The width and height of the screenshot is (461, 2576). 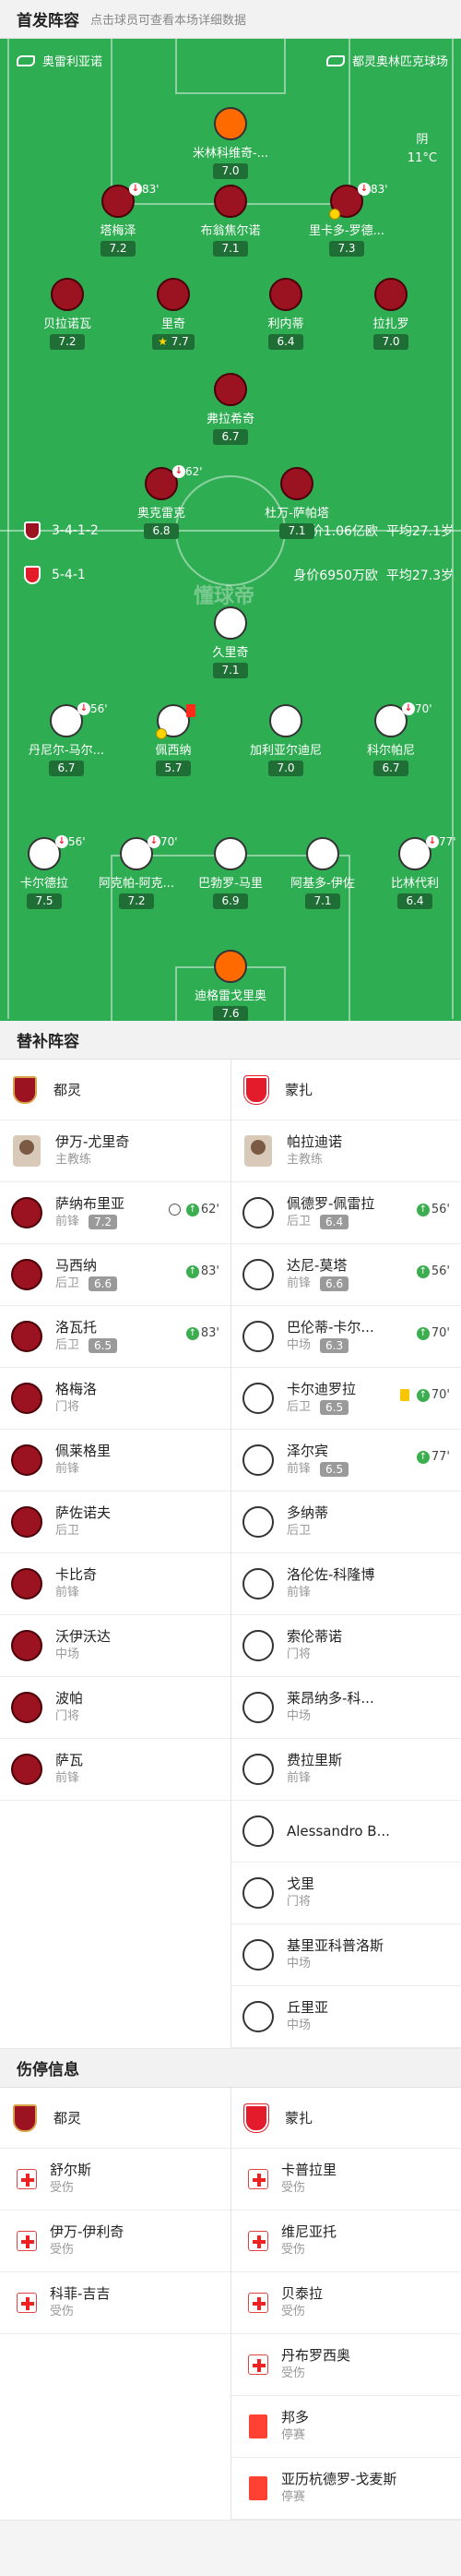 I want to click on sub-player-row: 萨瓦 前锋, so click(x=115, y=1770).